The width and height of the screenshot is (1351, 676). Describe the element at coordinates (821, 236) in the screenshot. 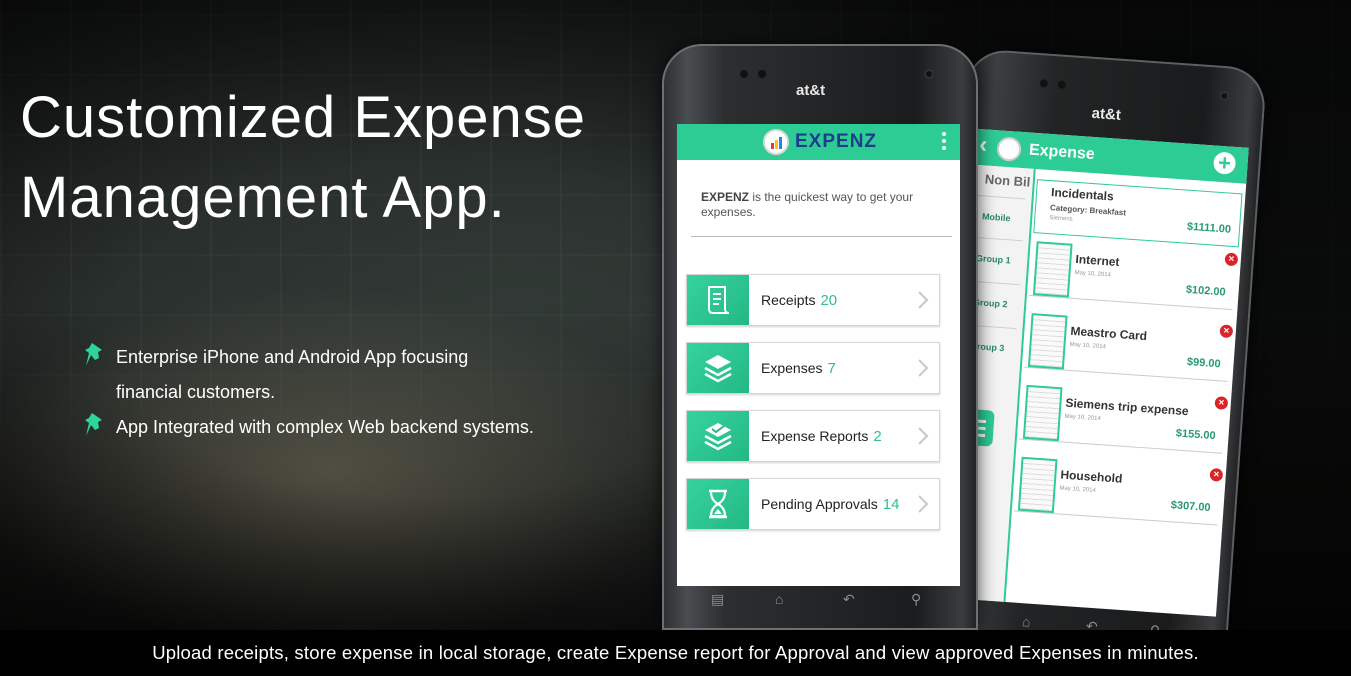

I see `divider` at that location.